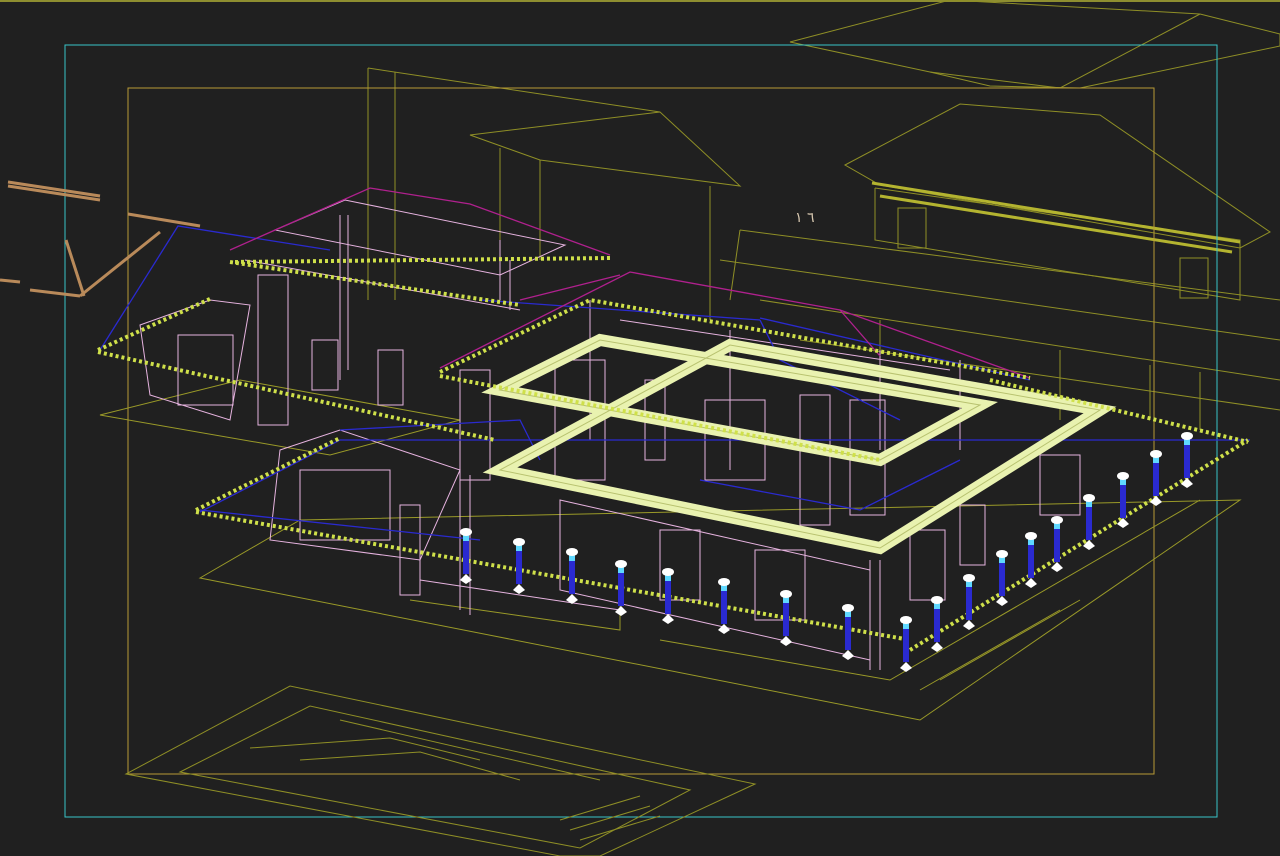  What do you see at coordinates (805, 218) in the screenshot?
I see `viewport-gizmo-label: ٦ ١` at bounding box center [805, 218].